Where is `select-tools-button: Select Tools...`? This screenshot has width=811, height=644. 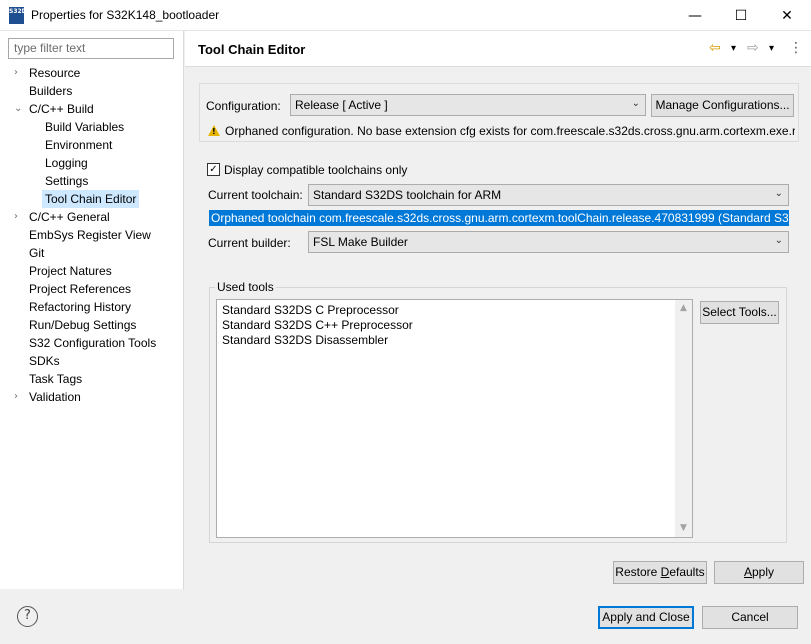
select-tools-button: Select Tools... is located at coordinates (739, 312).